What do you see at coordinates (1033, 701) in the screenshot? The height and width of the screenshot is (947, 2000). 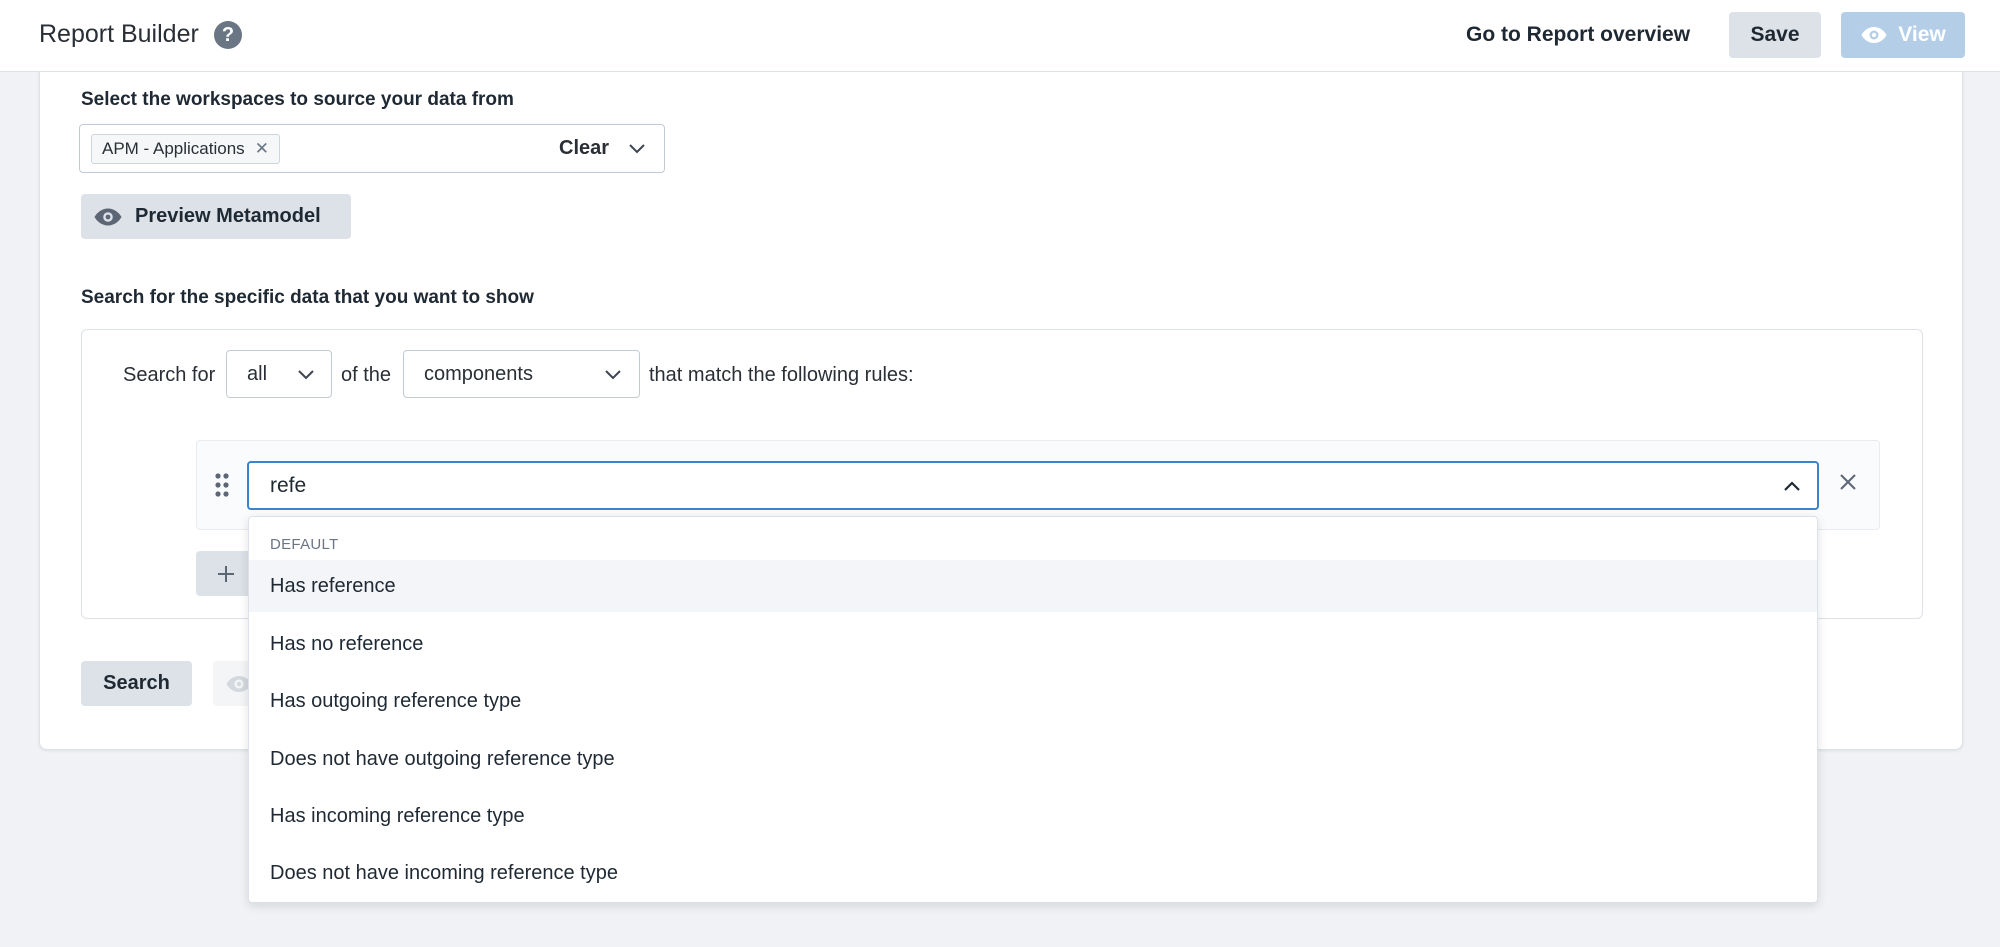 I see `option-has-outgoing-reference-type: Has outgoing reference type` at bounding box center [1033, 701].